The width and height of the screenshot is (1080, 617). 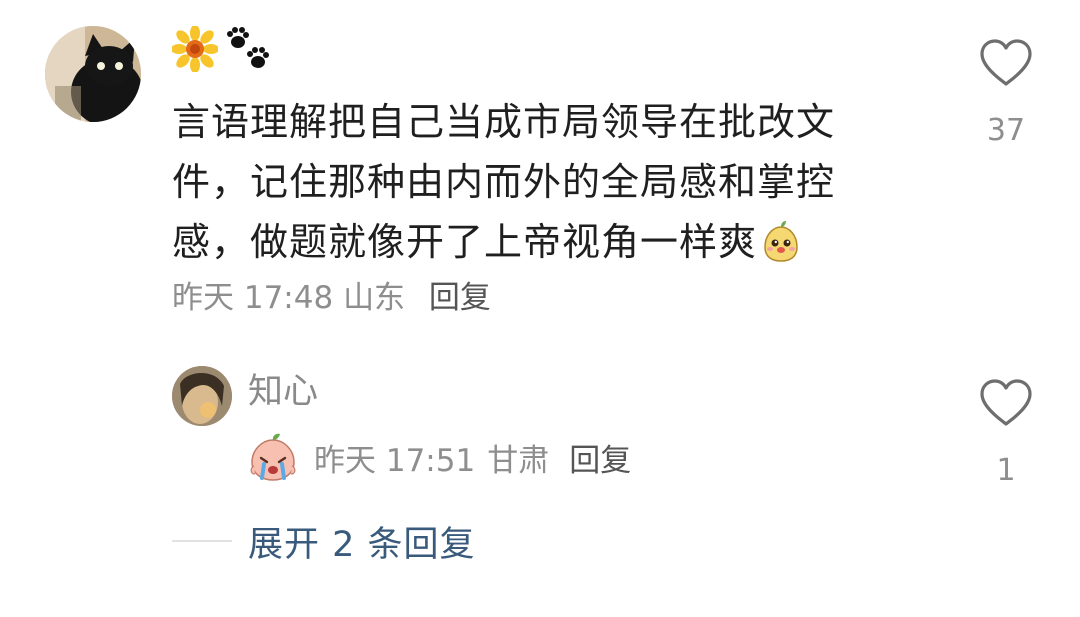 I want to click on reply-like-button: 1, so click(x=1006, y=433).